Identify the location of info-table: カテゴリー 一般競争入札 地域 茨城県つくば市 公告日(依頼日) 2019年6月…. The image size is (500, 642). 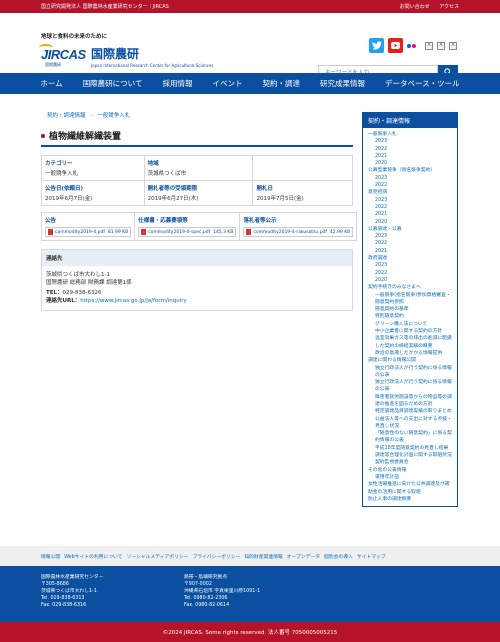
(197, 180).